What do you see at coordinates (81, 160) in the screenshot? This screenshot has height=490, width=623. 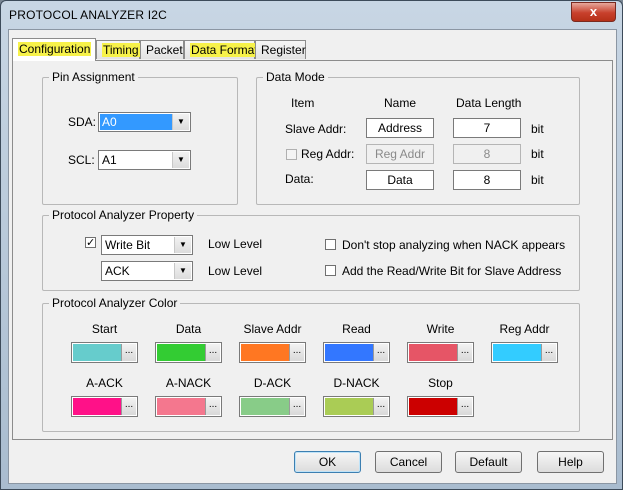 I see `scl-label: SCL:` at bounding box center [81, 160].